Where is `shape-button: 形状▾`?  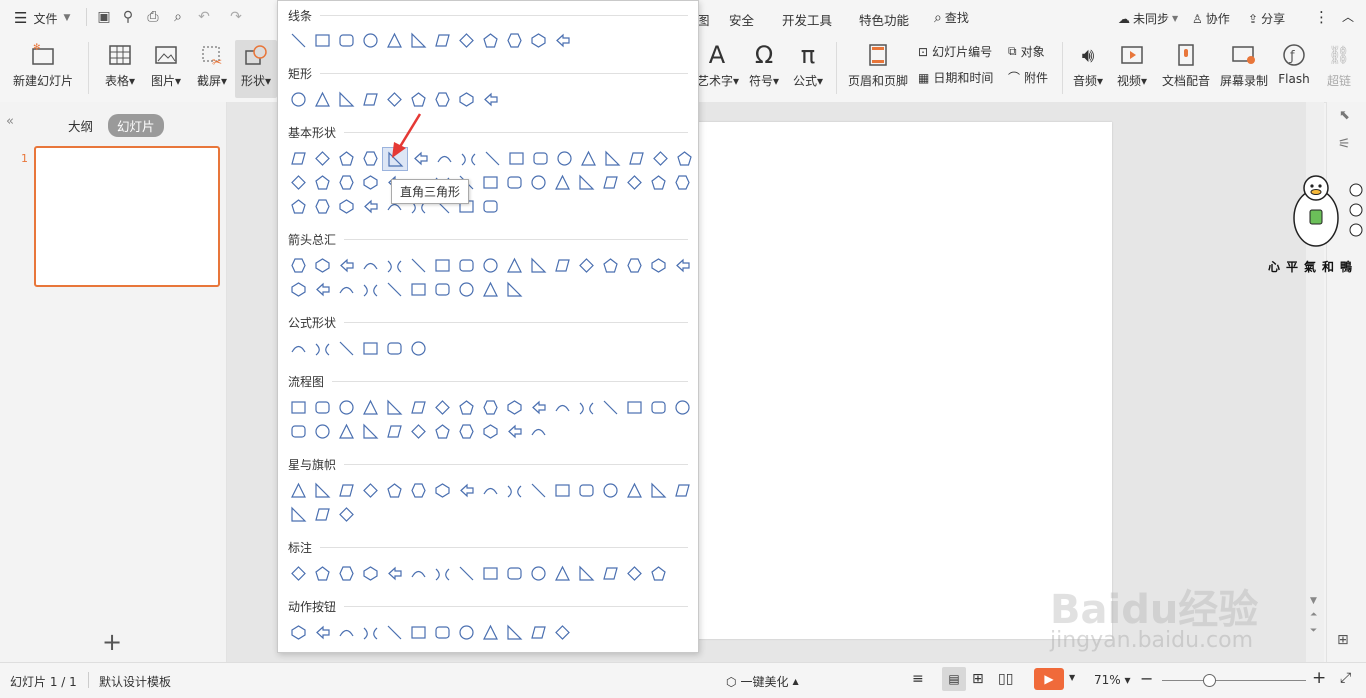 shape-button: 形状▾ is located at coordinates (256, 69).